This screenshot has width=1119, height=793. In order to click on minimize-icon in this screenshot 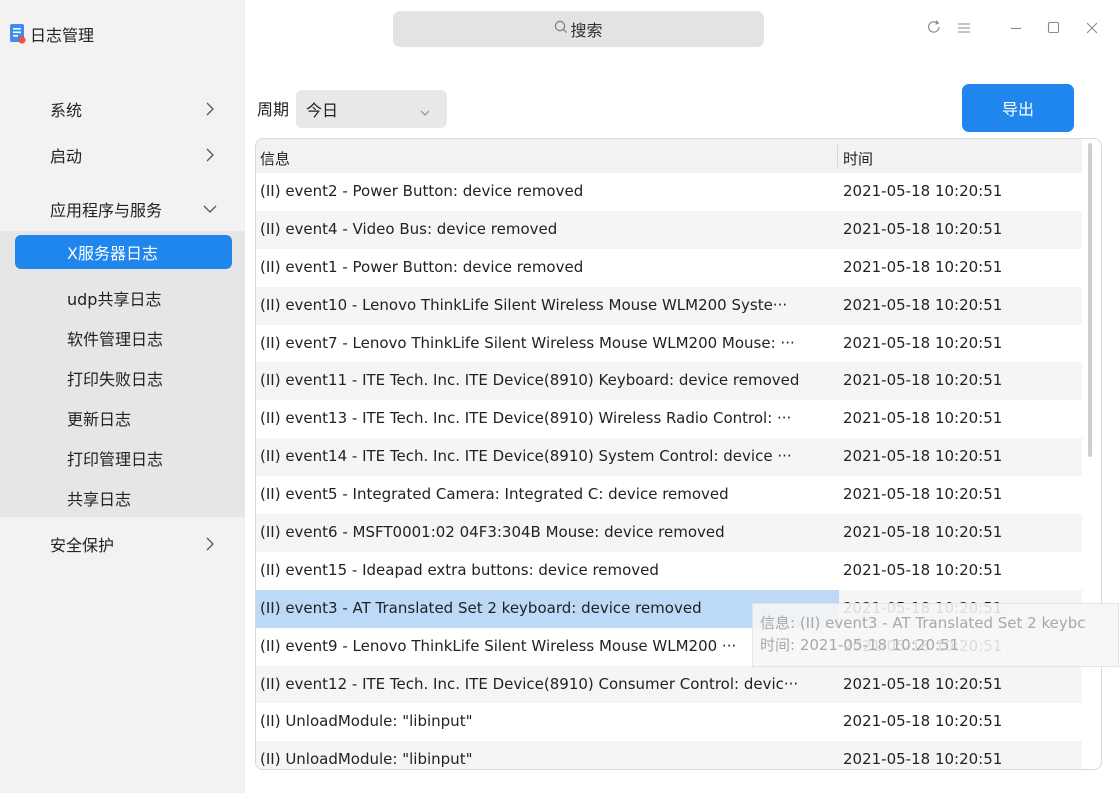, I will do `click(1016, 29)`.